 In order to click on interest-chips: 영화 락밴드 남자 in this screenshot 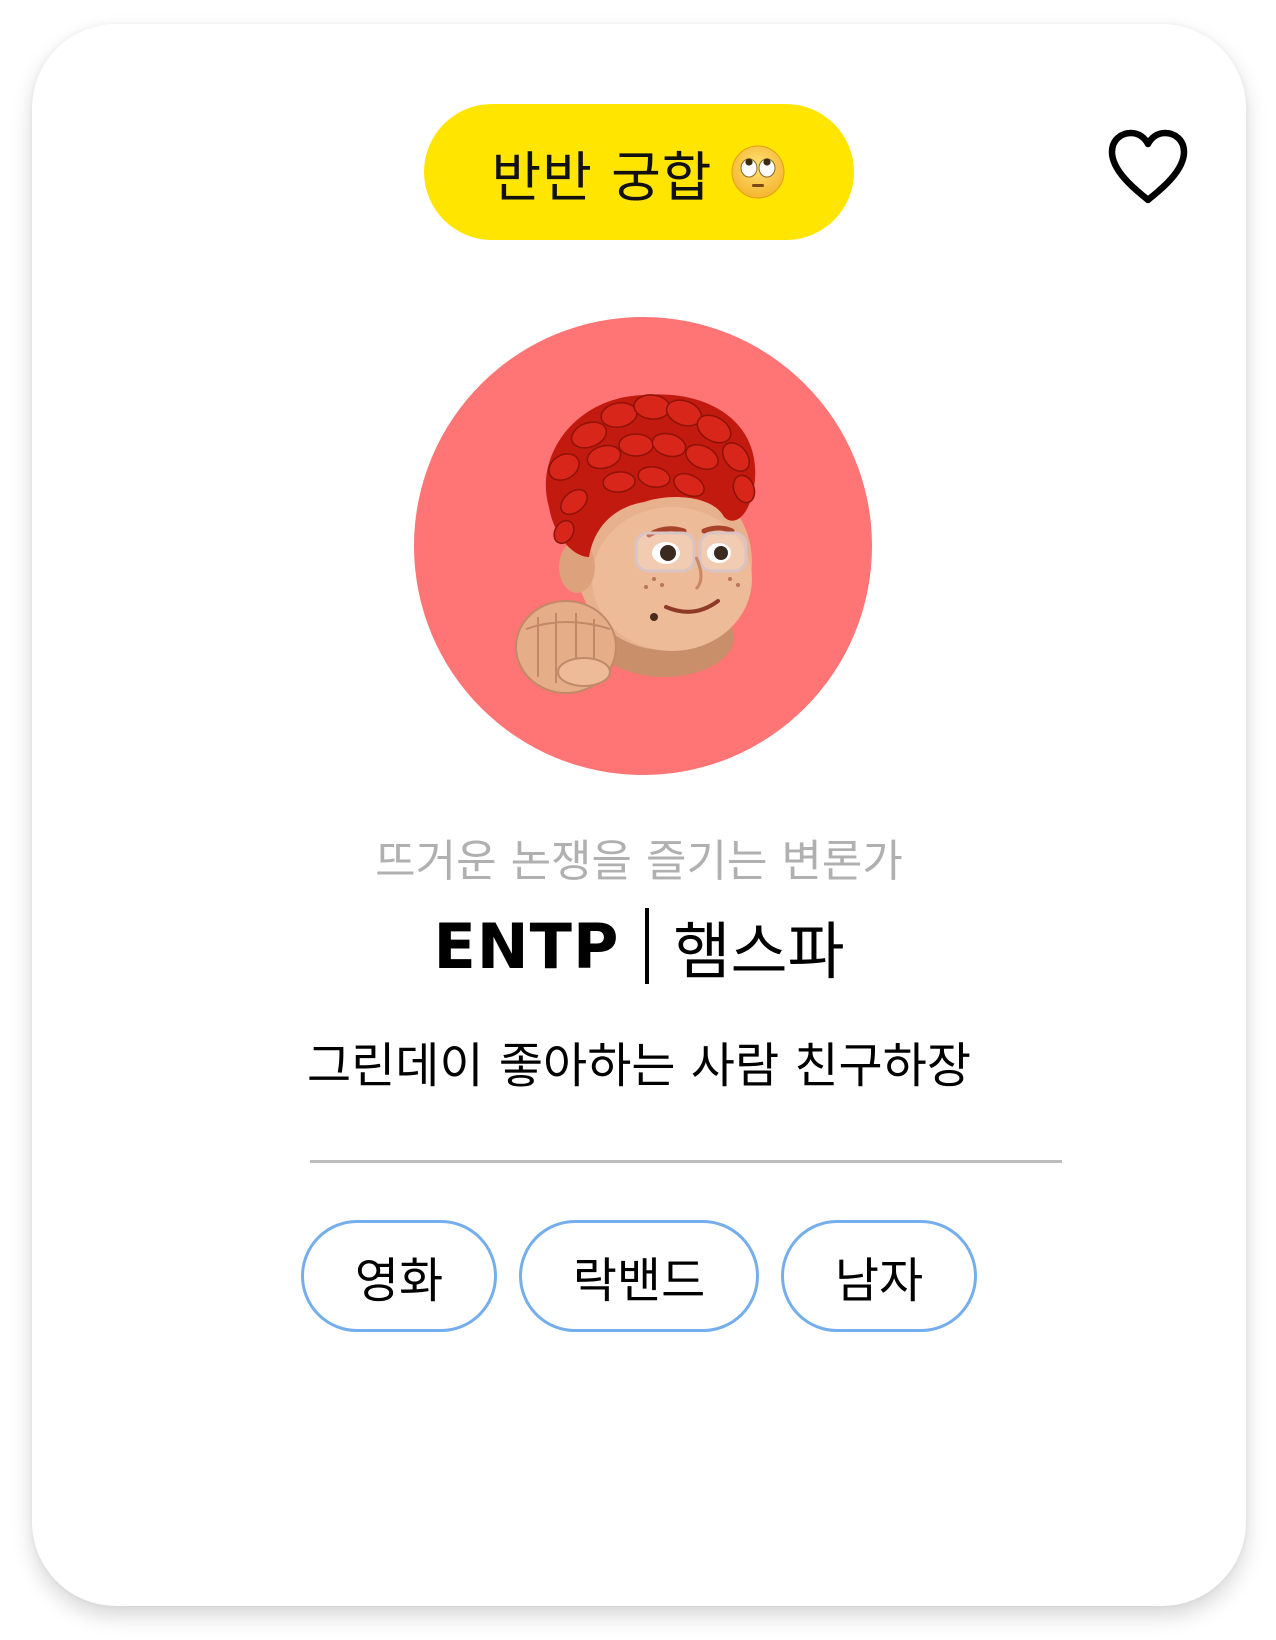, I will do `click(639, 1276)`.